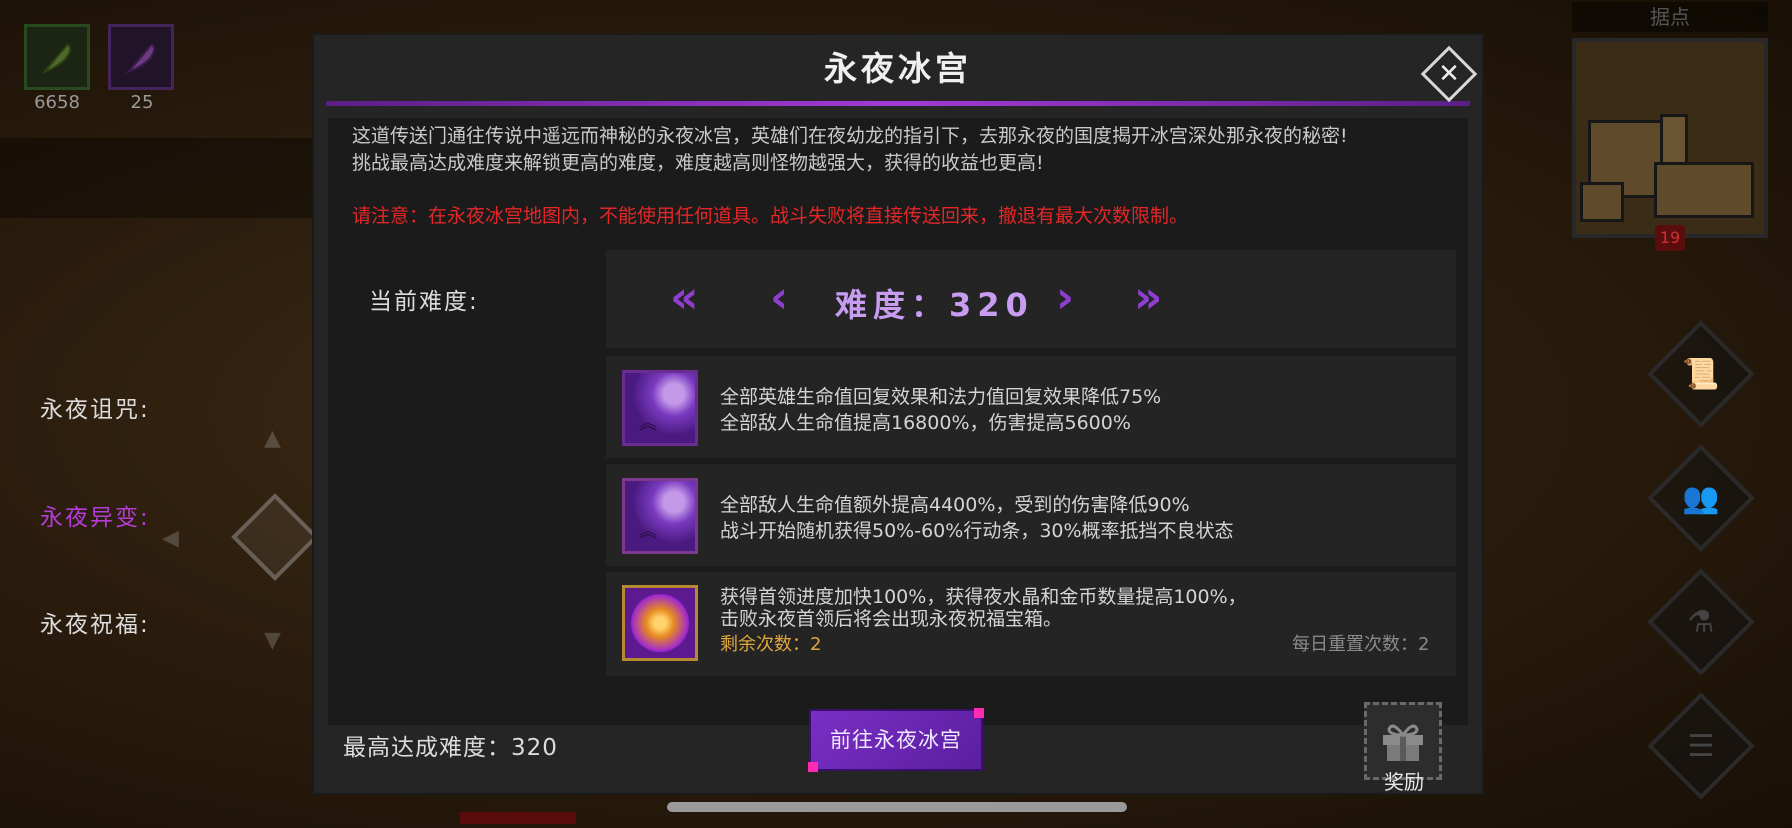 This screenshot has height=828, width=1792. I want to click on daily-reset-count: 每日重置次数：2, so click(1361, 644).